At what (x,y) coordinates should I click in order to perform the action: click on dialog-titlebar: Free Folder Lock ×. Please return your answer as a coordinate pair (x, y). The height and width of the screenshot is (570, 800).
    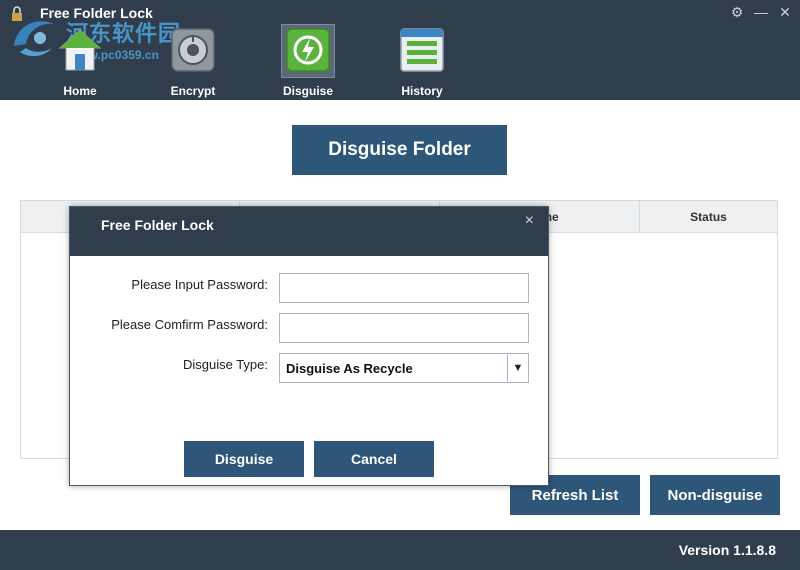
    Looking at the image, I should click on (309, 231).